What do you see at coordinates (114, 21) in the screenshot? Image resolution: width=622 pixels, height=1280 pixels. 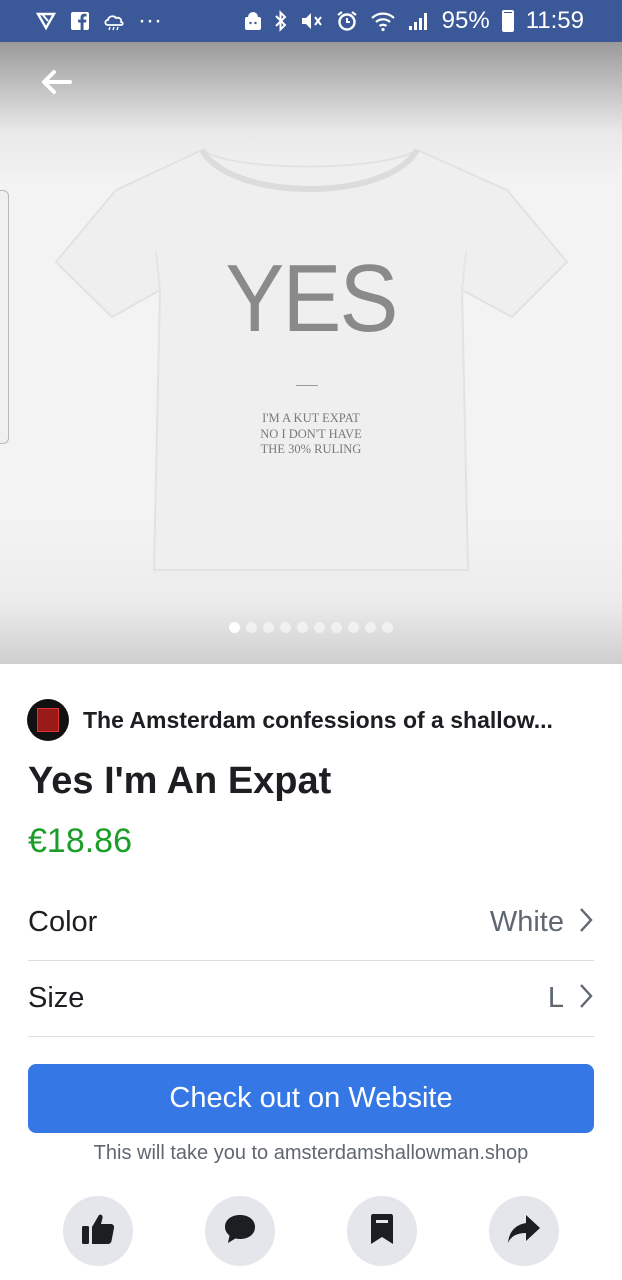 I see `weather-icon` at bounding box center [114, 21].